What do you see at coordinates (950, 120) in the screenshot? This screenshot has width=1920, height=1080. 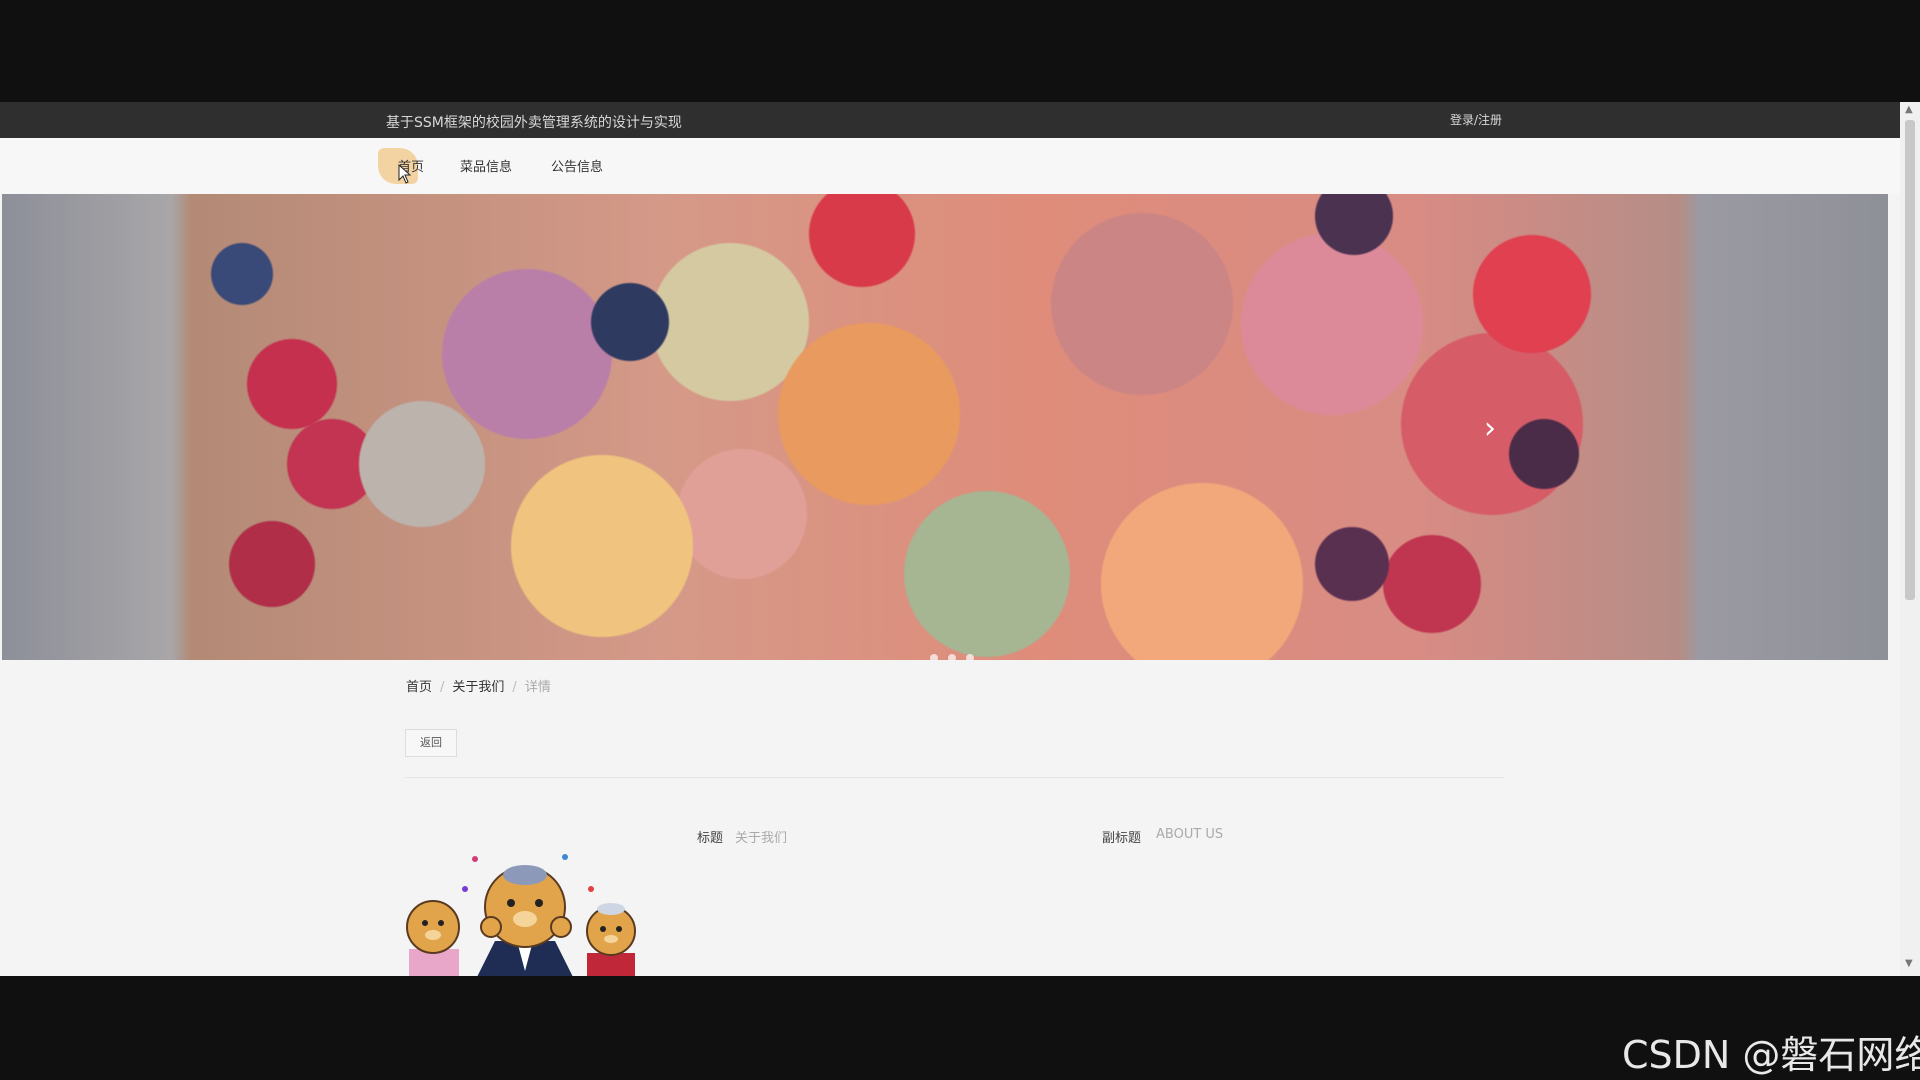 I see `top-header-bar: 基于SSM框架的校园外卖管理系统的设计与实现 登录/注册` at bounding box center [950, 120].